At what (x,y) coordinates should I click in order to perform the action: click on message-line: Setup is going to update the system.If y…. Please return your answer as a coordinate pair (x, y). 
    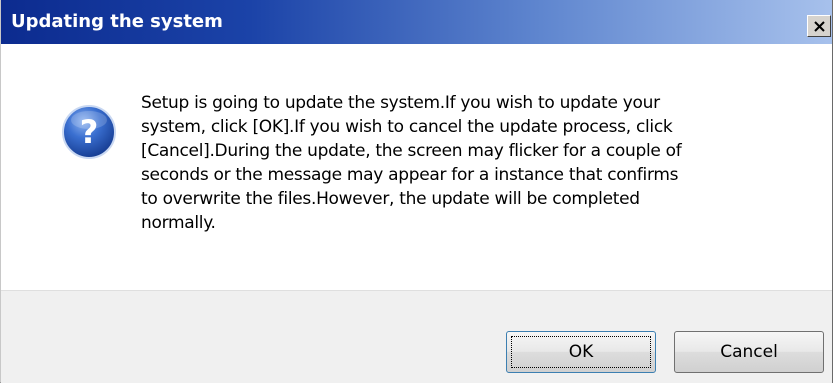
    Looking at the image, I should click on (400, 103).